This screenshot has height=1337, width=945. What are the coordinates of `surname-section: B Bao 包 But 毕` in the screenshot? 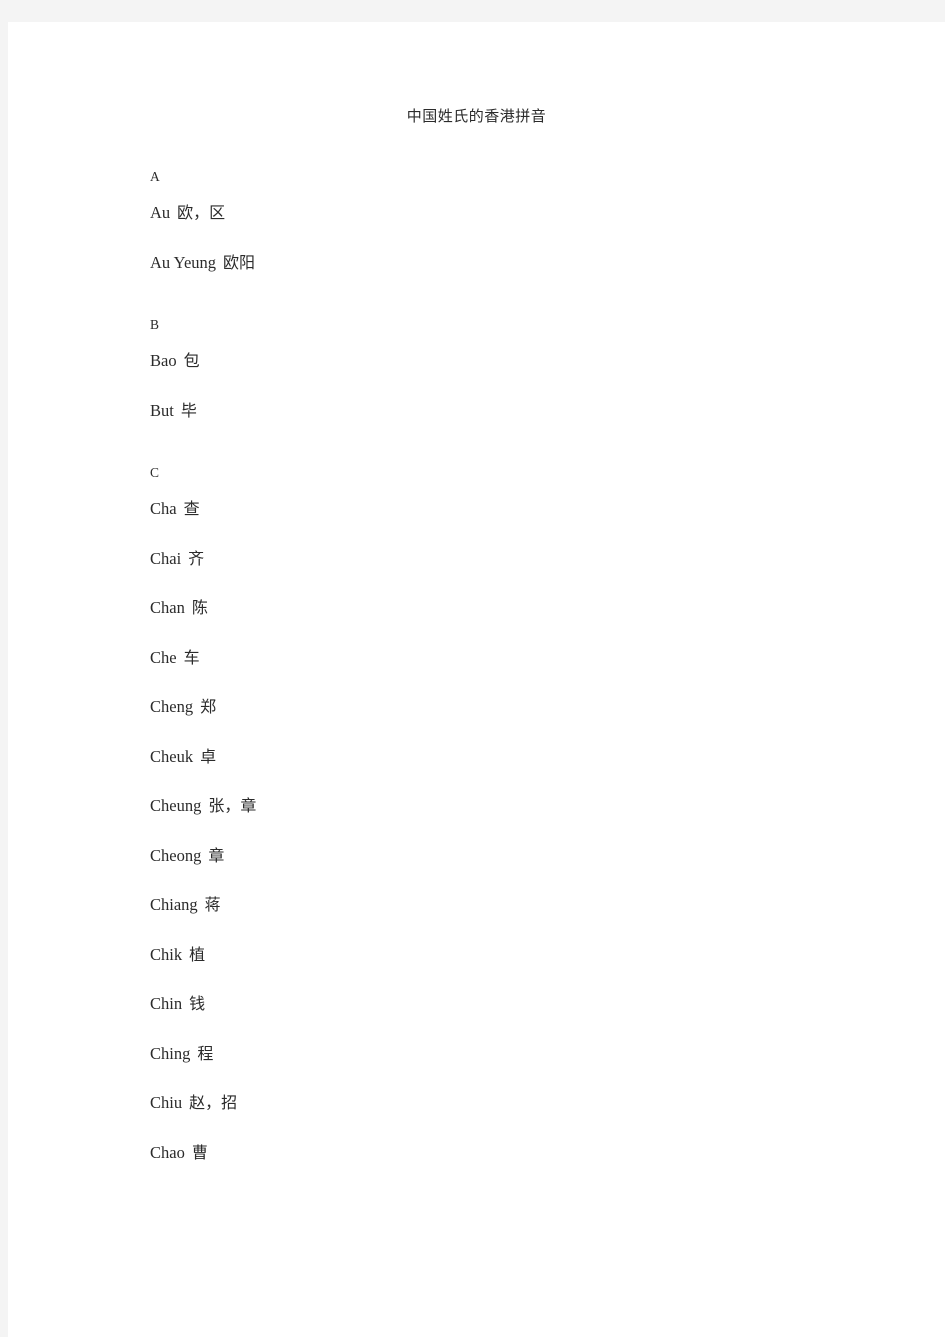 It's located at (500, 377).